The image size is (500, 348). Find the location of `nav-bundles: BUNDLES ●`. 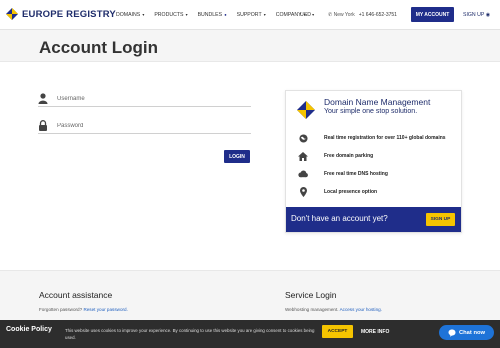

nav-bundles: BUNDLES ● is located at coordinates (212, 15).